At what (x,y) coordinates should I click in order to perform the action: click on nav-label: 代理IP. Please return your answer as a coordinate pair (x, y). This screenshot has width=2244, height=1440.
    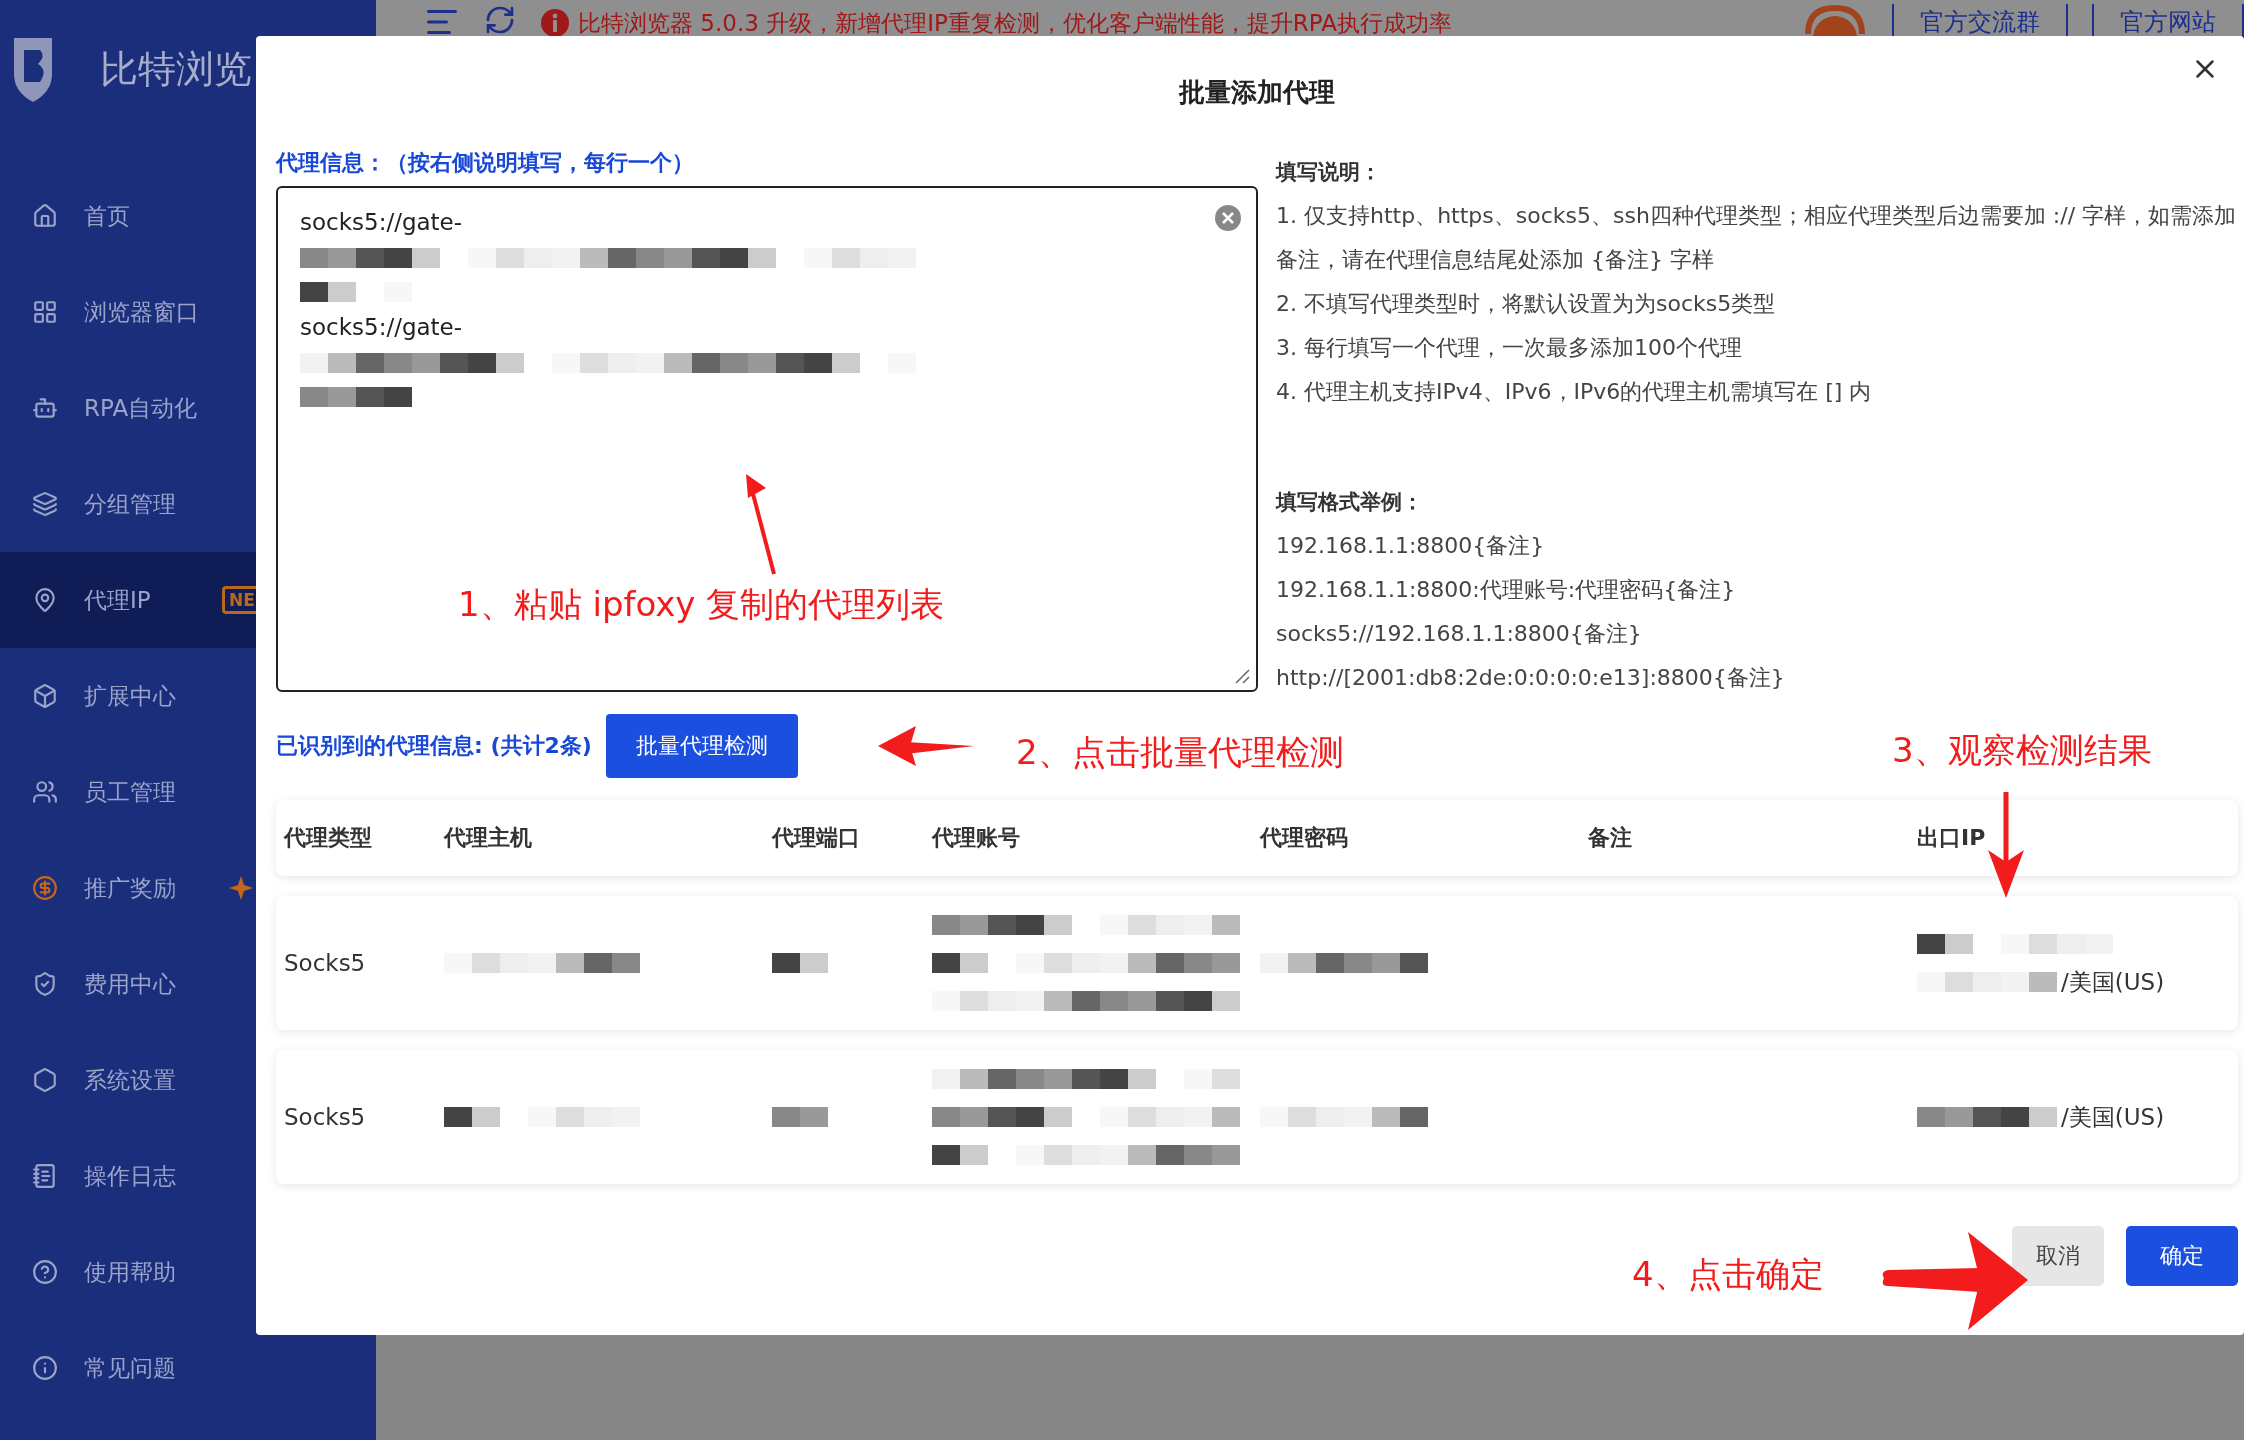
    Looking at the image, I should click on (117, 600).